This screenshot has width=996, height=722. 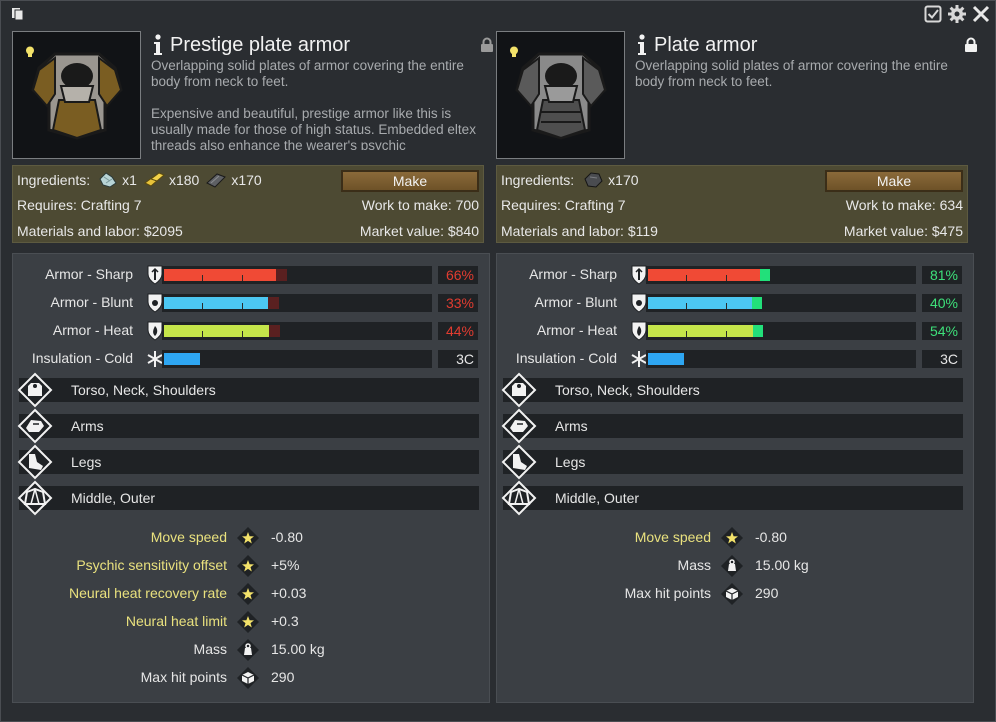 What do you see at coordinates (782, 565) in the screenshot?
I see `stat-value: 15.00 kg` at bounding box center [782, 565].